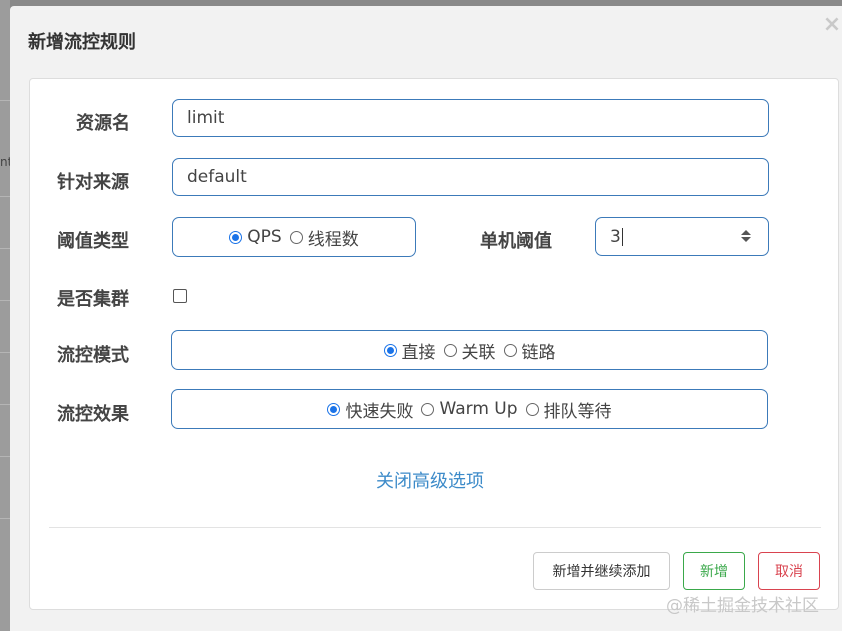 This screenshot has width=842, height=631. What do you see at coordinates (217, 177) in the screenshot?
I see `source-value: default` at bounding box center [217, 177].